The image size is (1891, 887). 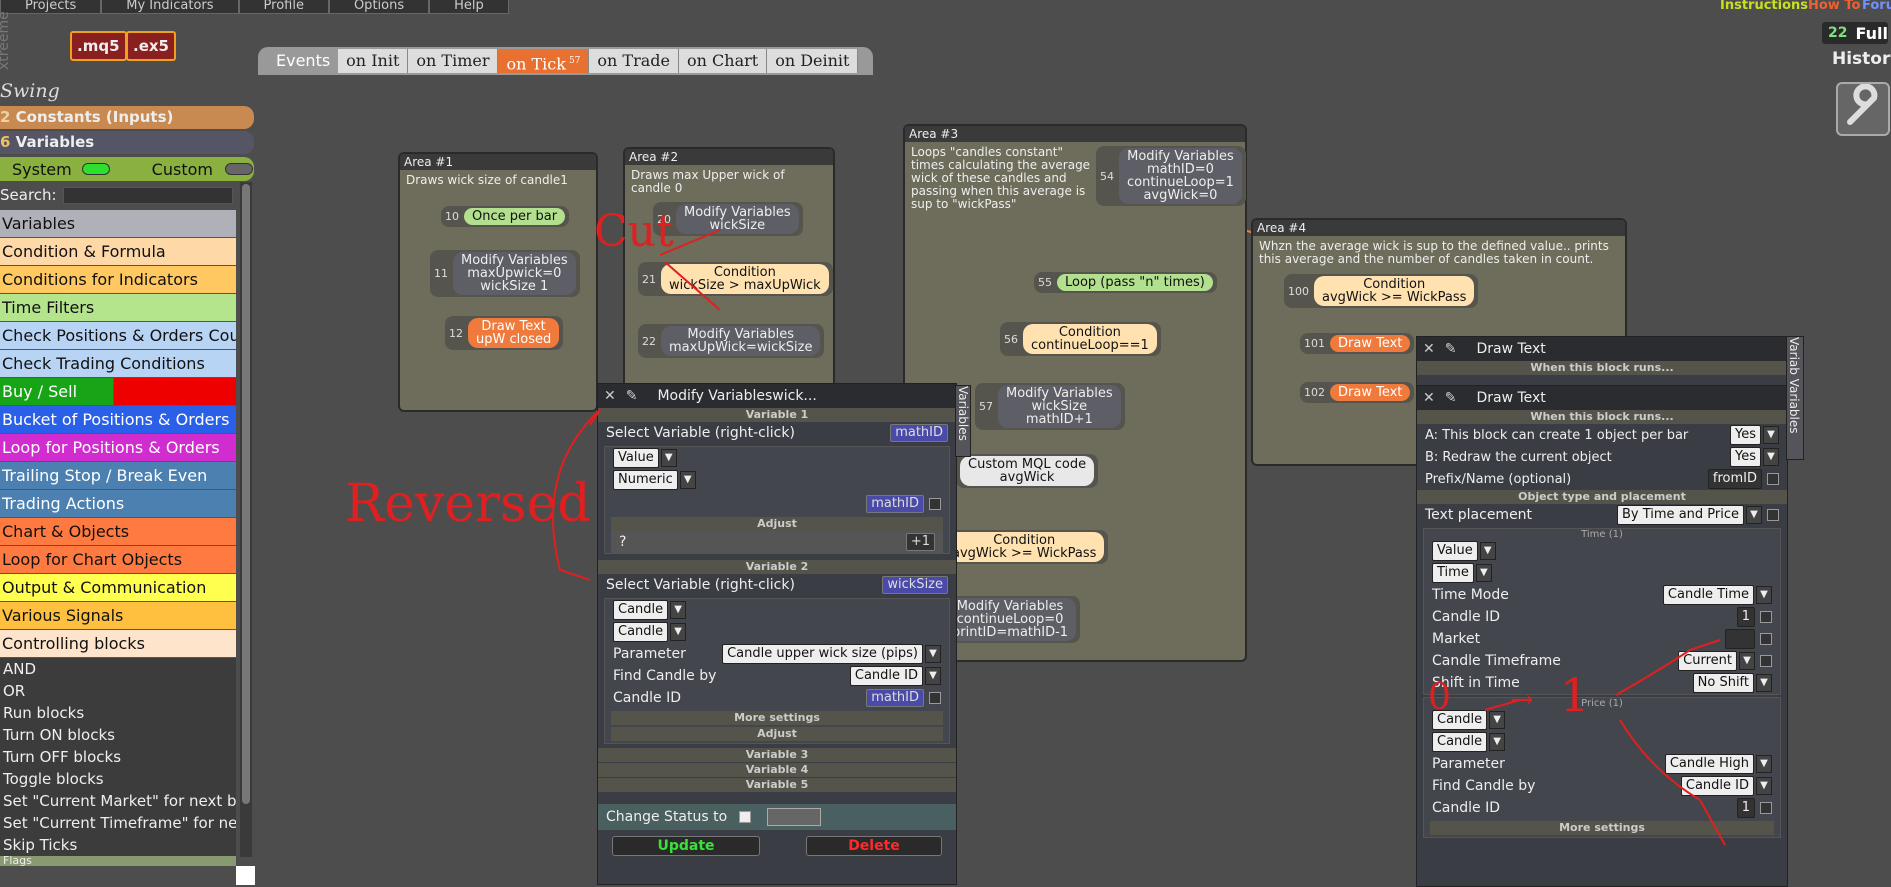 What do you see at coordinates (634, 231) in the screenshot?
I see `annotation-cut: Cut` at bounding box center [634, 231].